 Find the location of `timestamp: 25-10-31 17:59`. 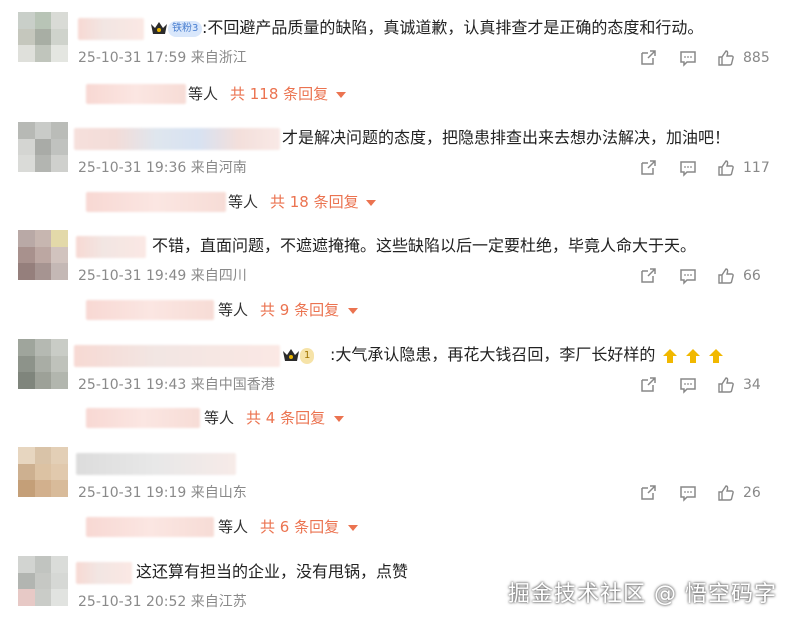

timestamp: 25-10-31 17:59 is located at coordinates (132, 58).